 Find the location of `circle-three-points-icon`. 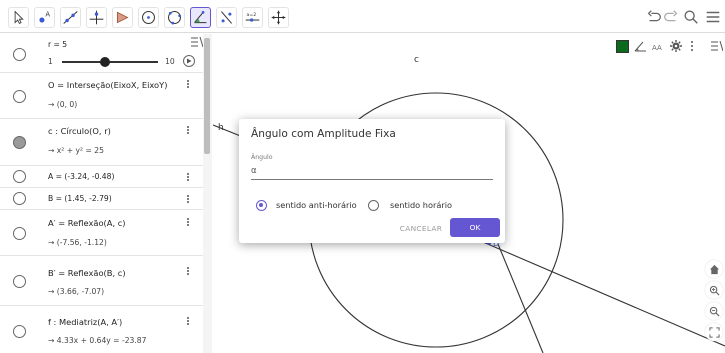

circle-three-points-icon is located at coordinates (174, 18).